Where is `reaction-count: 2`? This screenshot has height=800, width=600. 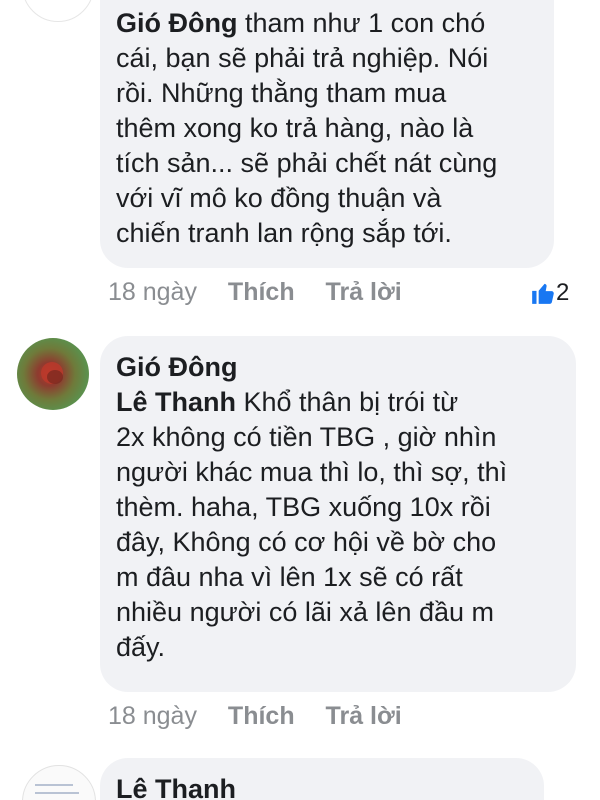
reaction-count: 2 is located at coordinates (563, 292).